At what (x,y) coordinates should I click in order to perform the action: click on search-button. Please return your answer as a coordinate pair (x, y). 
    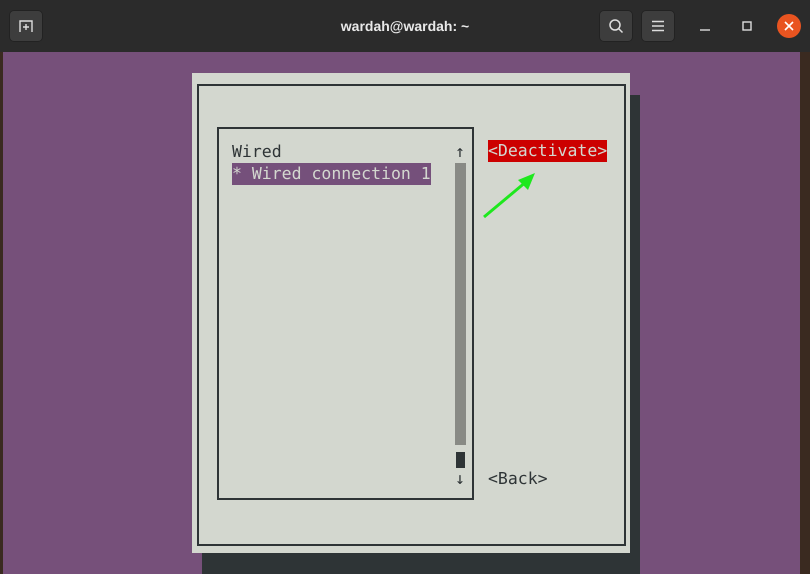
    Looking at the image, I should click on (616, 26).